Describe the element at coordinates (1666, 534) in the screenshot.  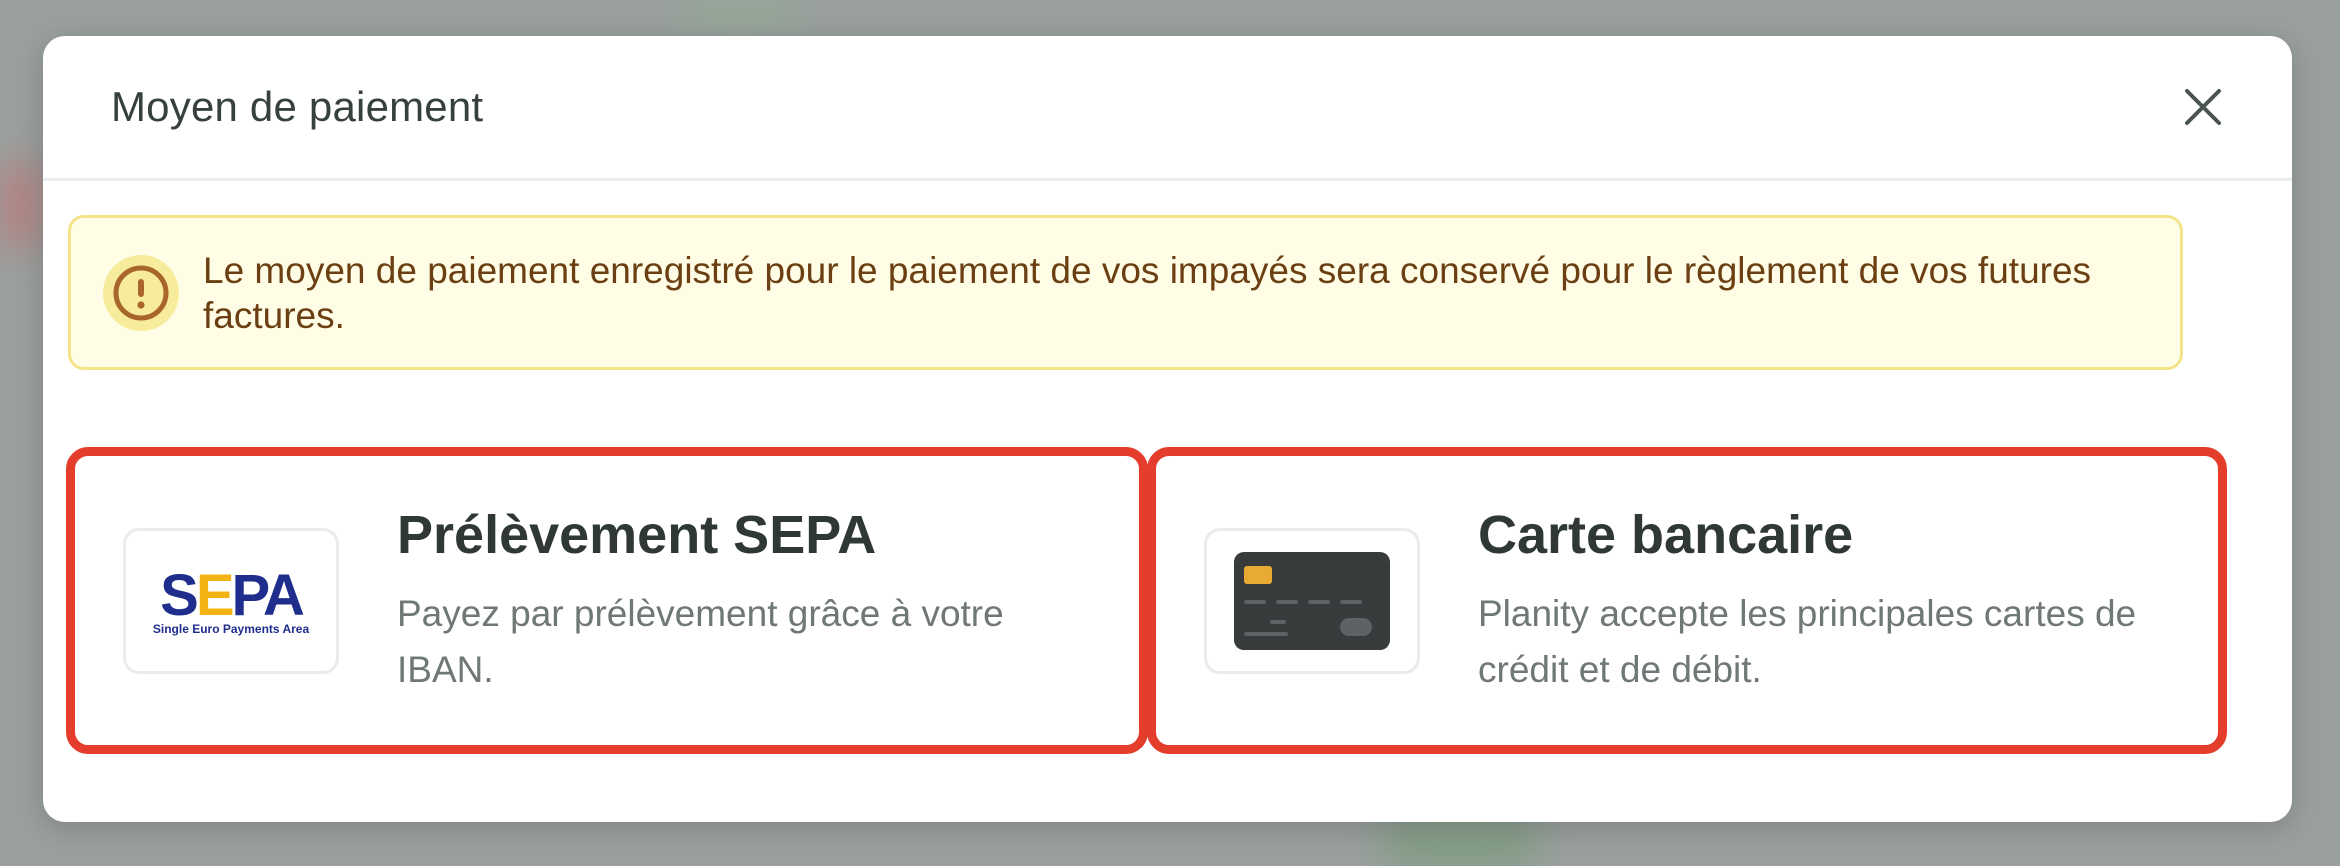
I see `credit-card-option-title: Carte bancaire` at that location.